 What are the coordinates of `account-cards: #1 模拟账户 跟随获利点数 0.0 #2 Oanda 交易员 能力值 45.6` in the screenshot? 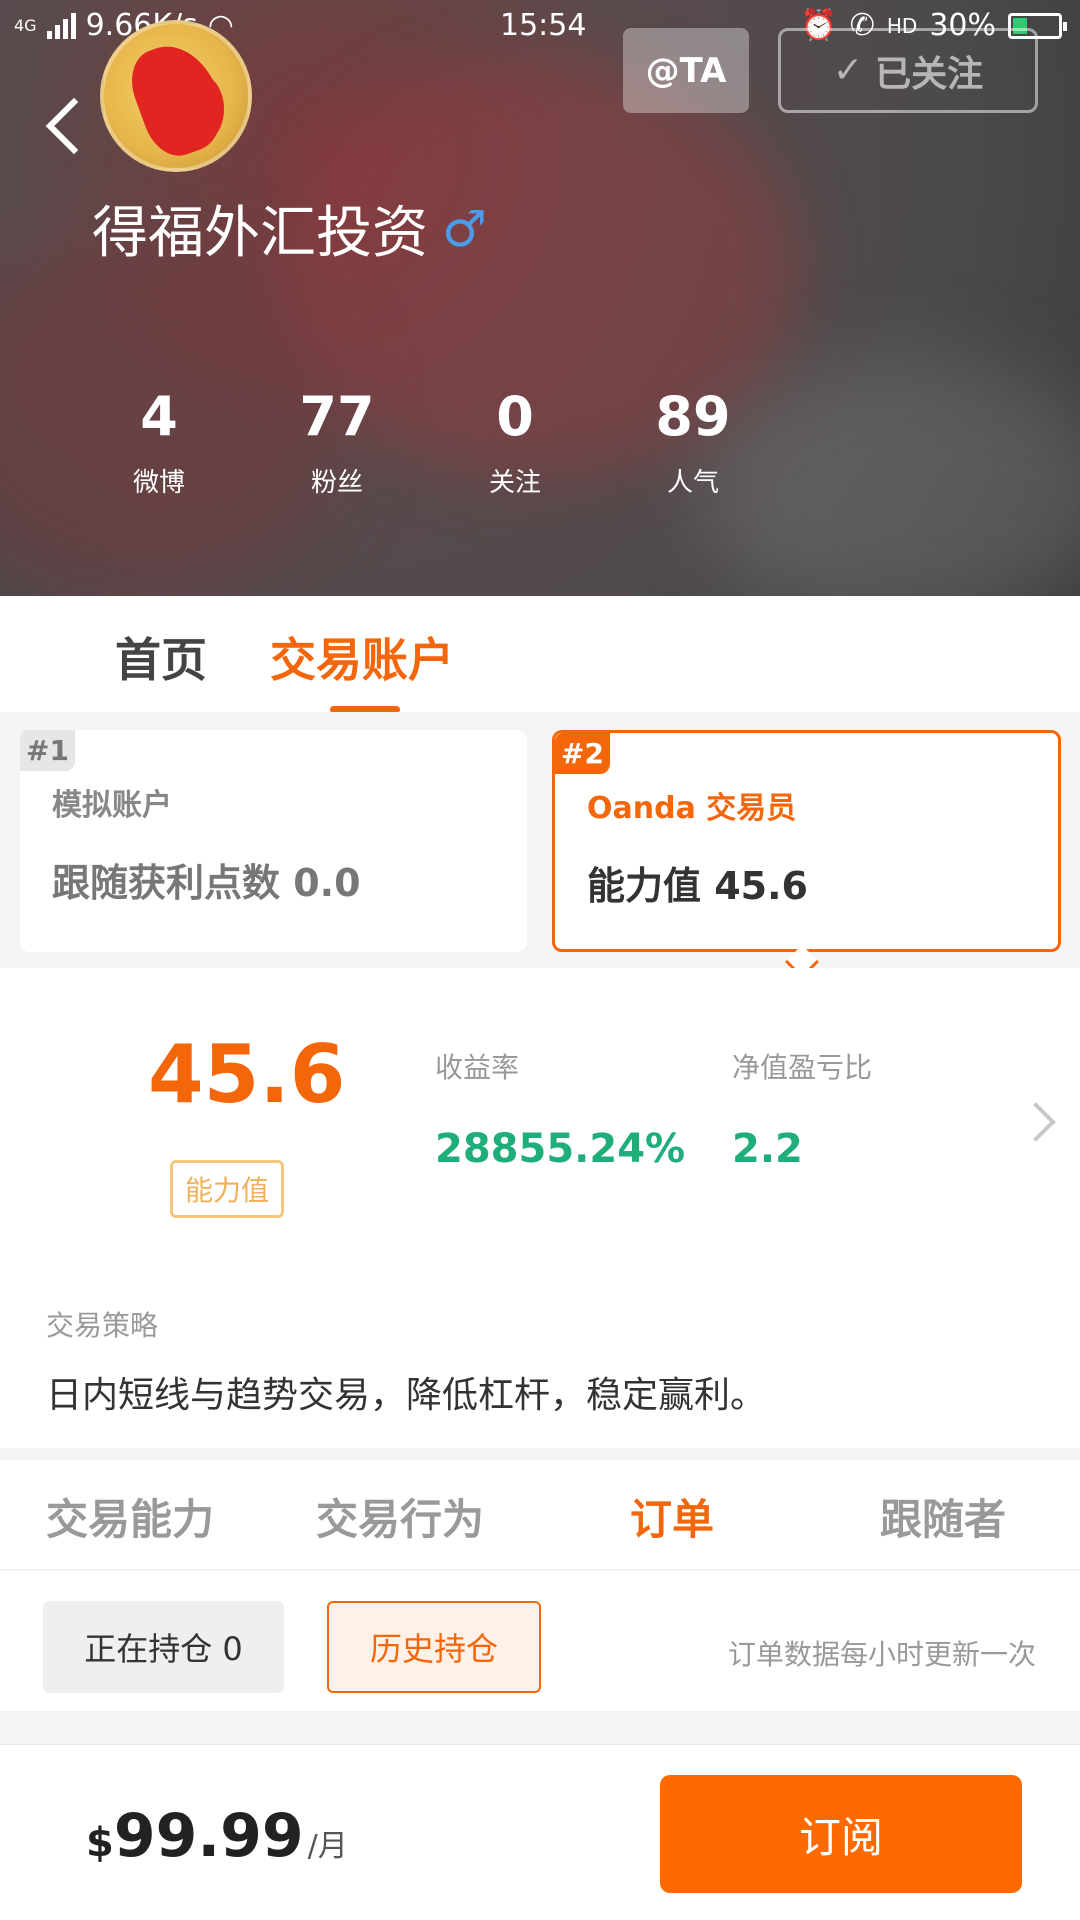 It's located at (540, 845).